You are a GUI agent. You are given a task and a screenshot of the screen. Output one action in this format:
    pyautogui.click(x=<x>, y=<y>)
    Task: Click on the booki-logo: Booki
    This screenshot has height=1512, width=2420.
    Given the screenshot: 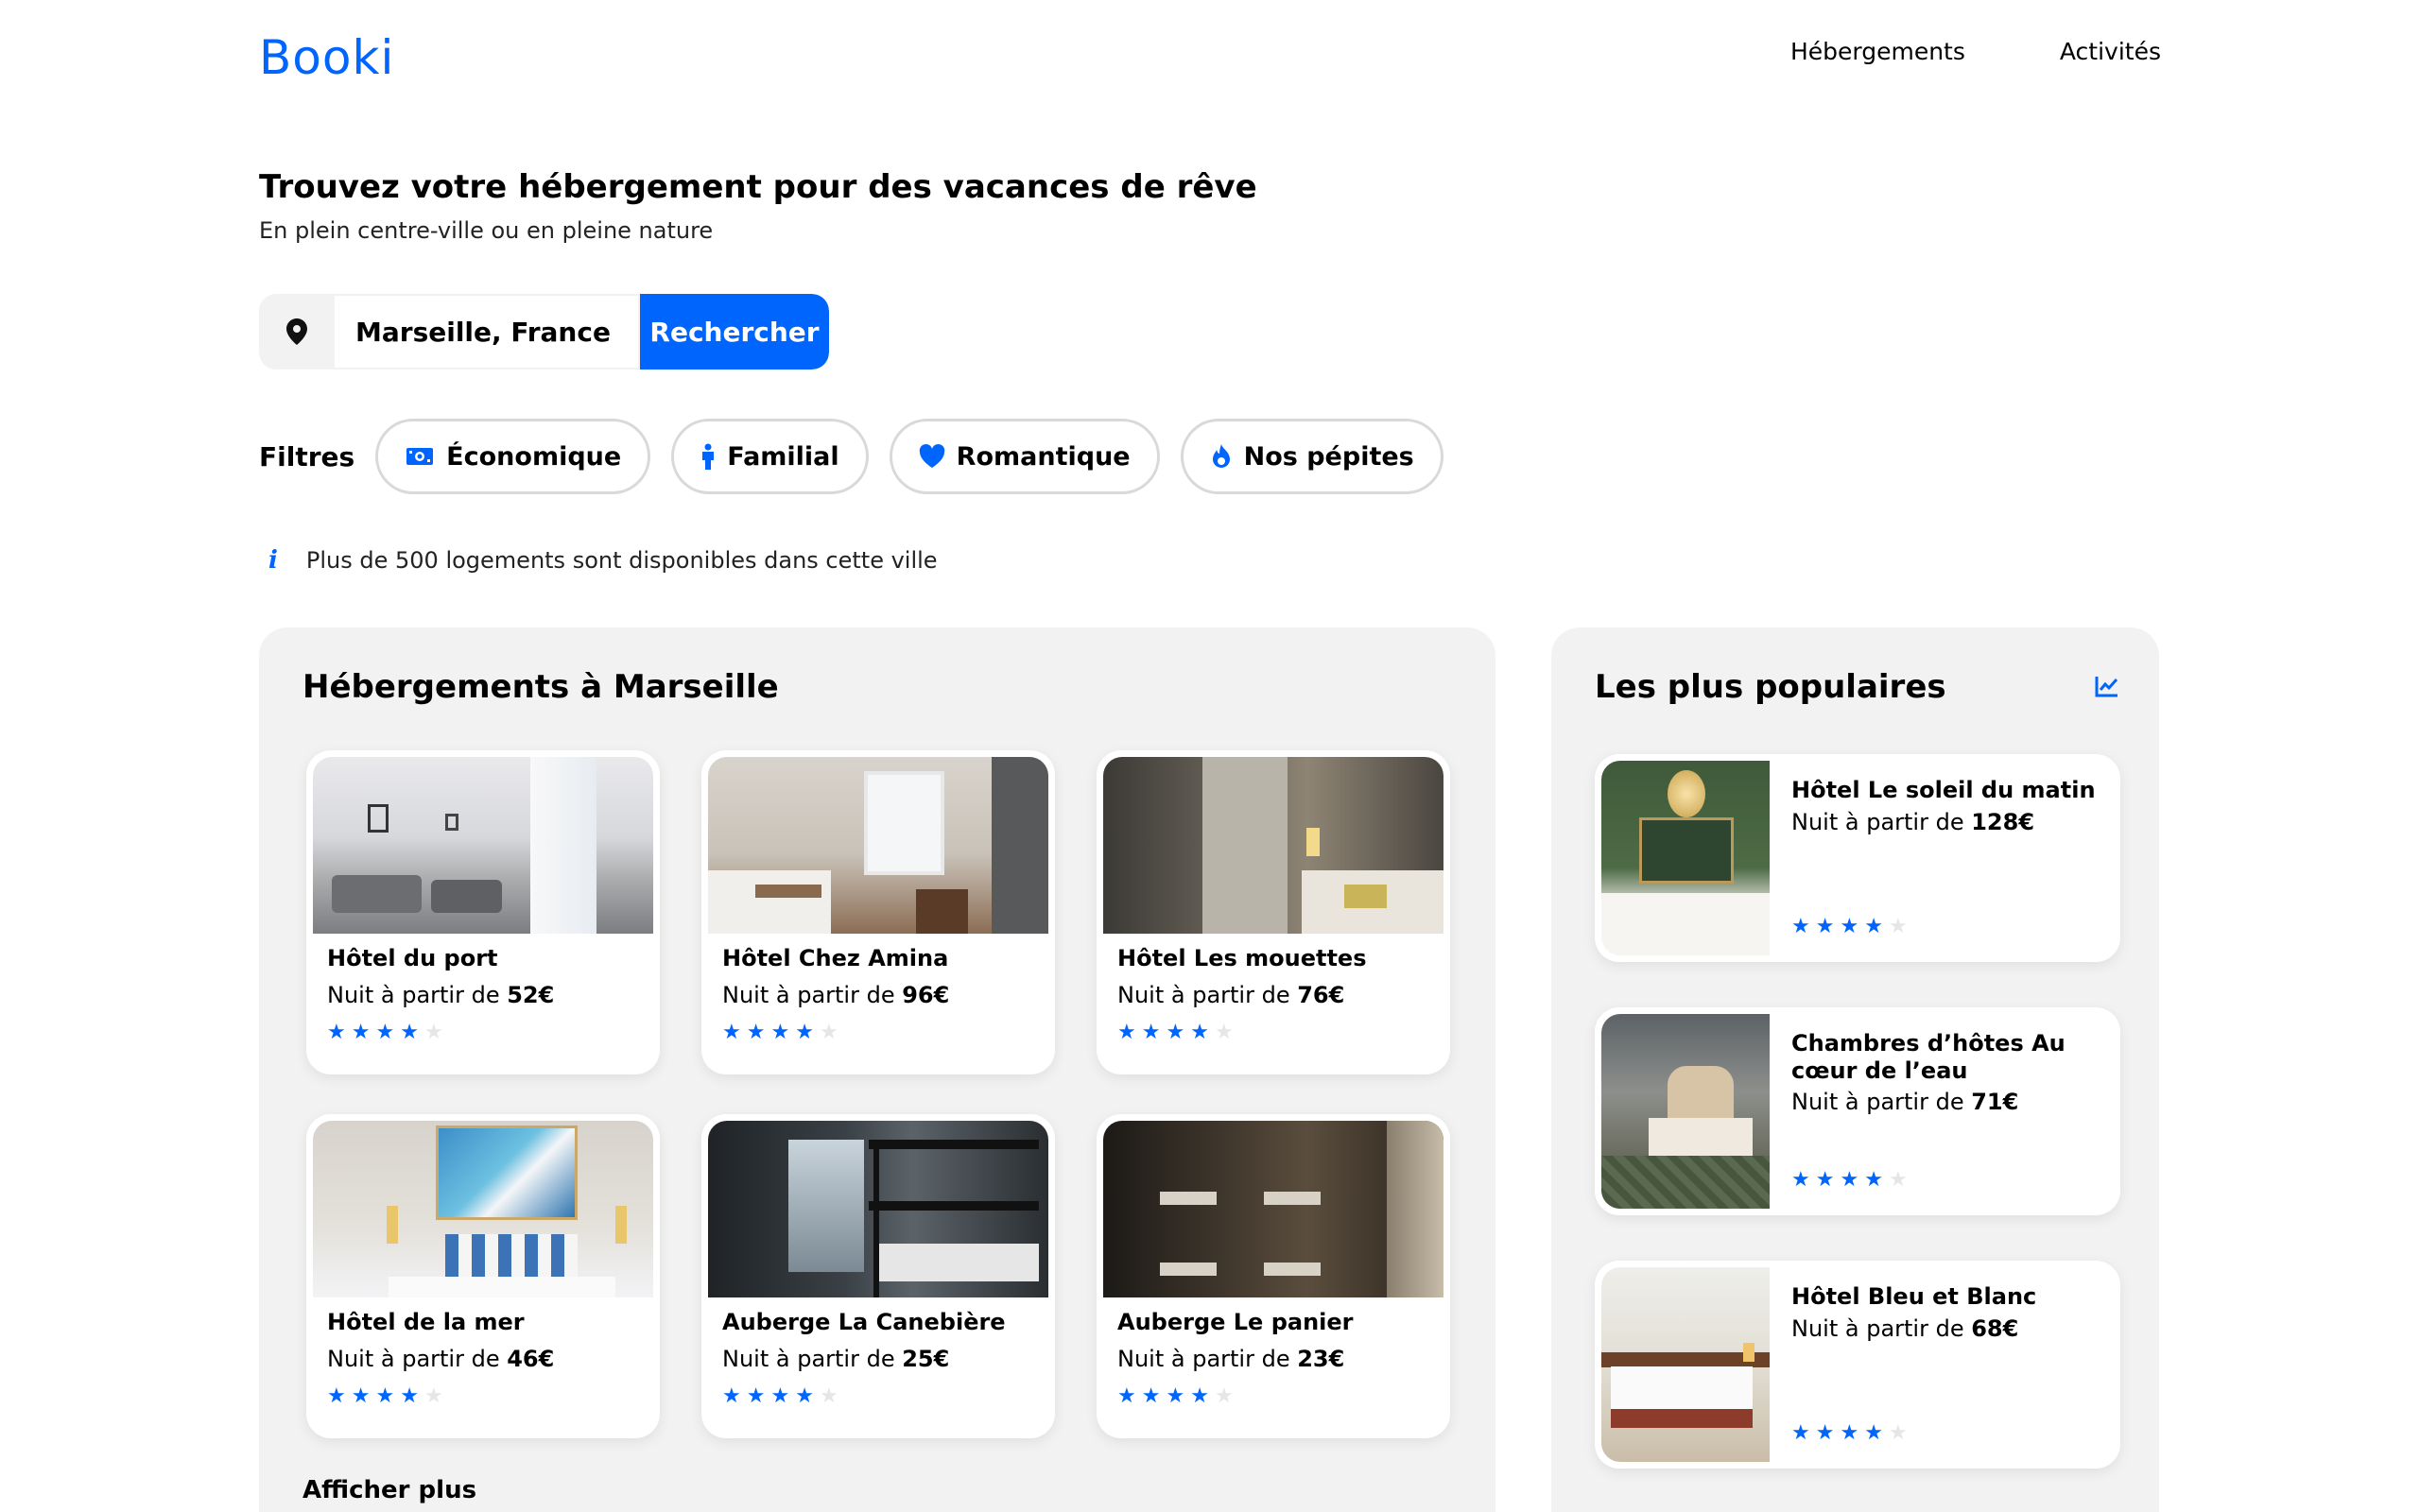 What is the action you would take?
    pyautogui.click(x=326, y=57)
    